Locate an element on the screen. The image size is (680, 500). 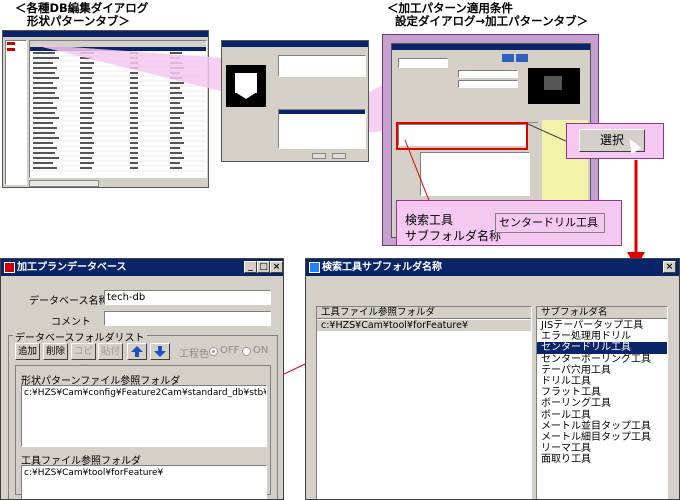
list-item: エラー処理用ドリル is located at coordinates (602, 336).